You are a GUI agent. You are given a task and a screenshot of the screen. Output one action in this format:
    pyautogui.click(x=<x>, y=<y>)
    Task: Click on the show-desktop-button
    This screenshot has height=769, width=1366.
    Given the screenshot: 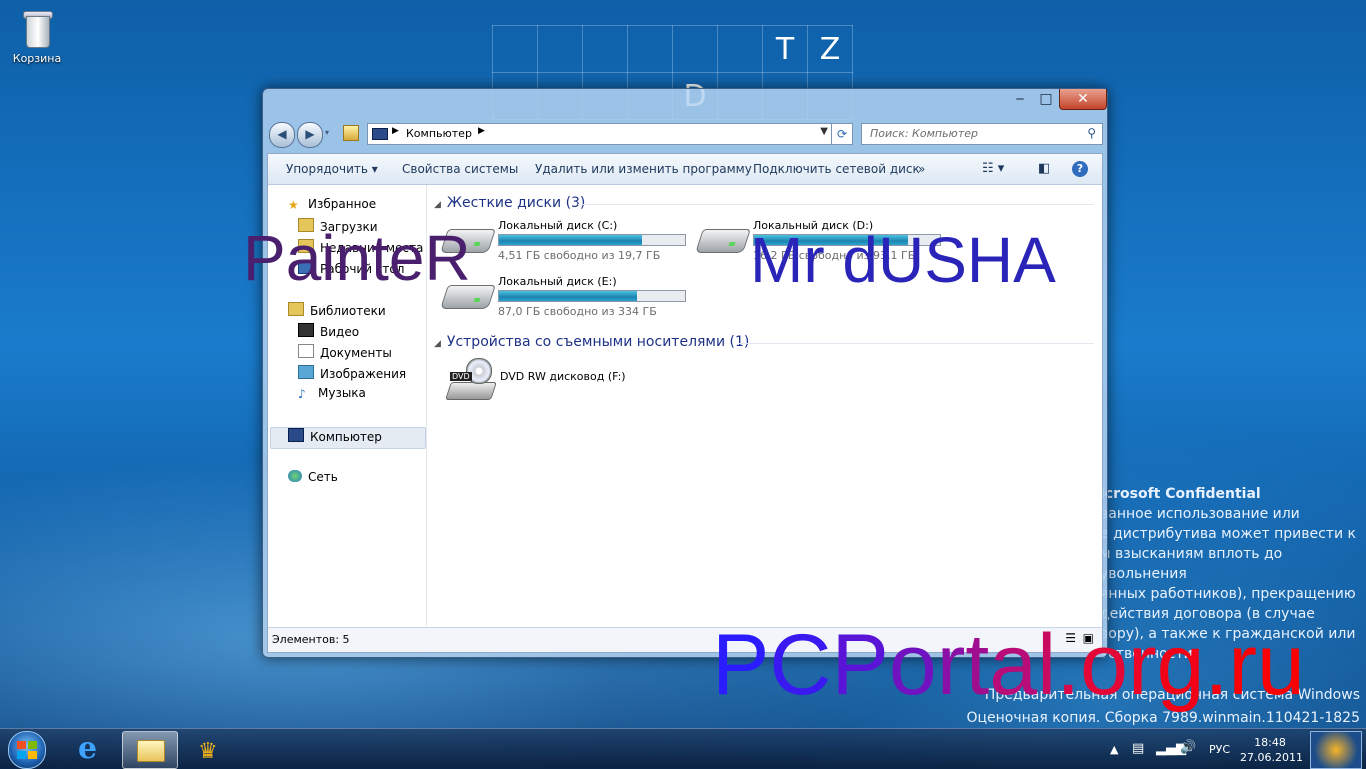 What is the action you would take?
    pyautogui.click(x=1336, y=750)
    